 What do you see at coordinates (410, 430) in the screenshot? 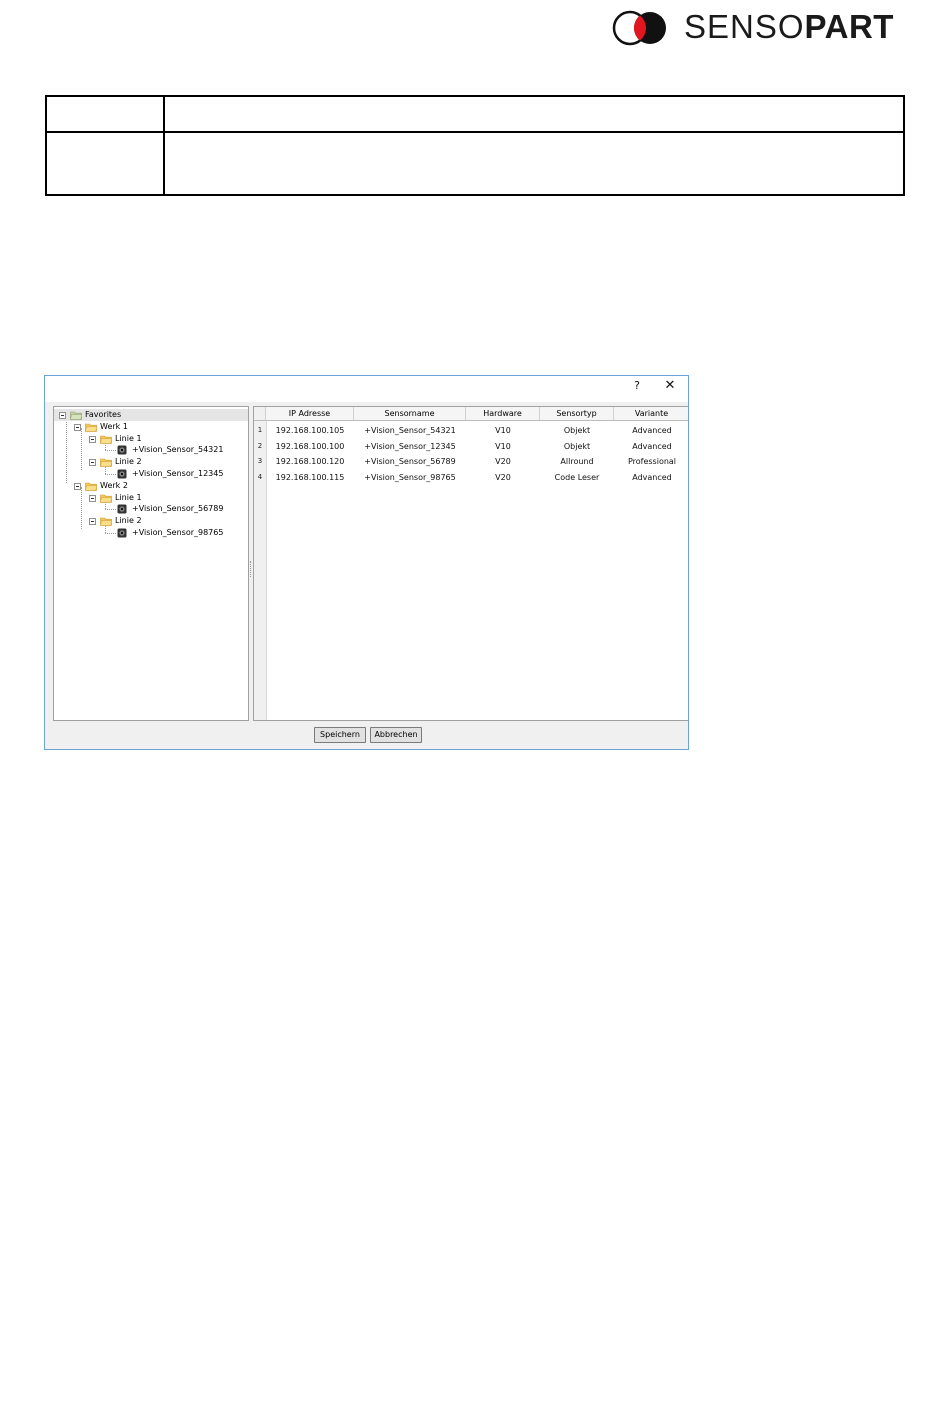
I see `cell-sensor-name: +Vision_Sensor_54321` at bounding box center [410, 430].